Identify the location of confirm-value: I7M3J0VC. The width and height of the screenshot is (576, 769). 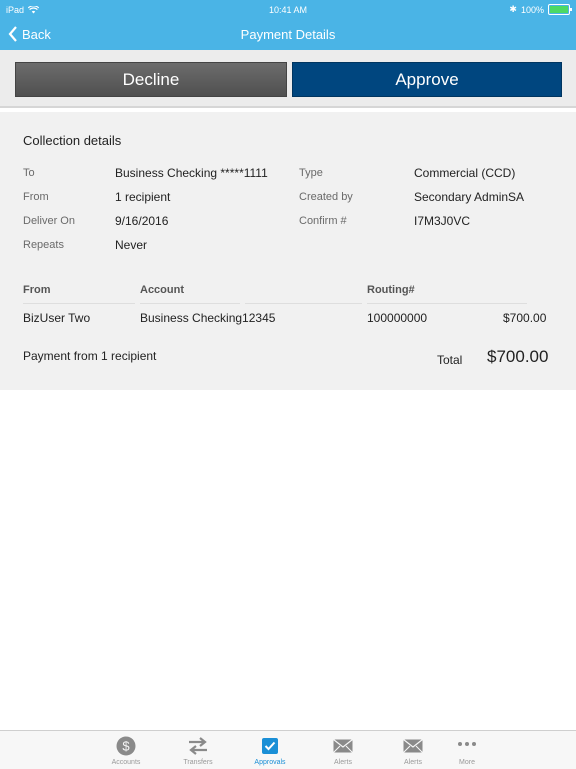
(442, 221).